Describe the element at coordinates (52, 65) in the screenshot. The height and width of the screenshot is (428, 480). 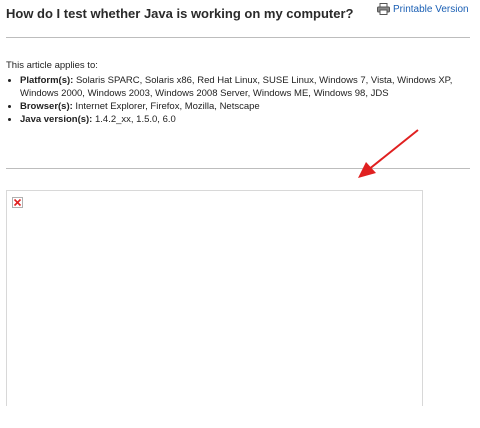
I see `applies-intro: This article applies to:` at that location.